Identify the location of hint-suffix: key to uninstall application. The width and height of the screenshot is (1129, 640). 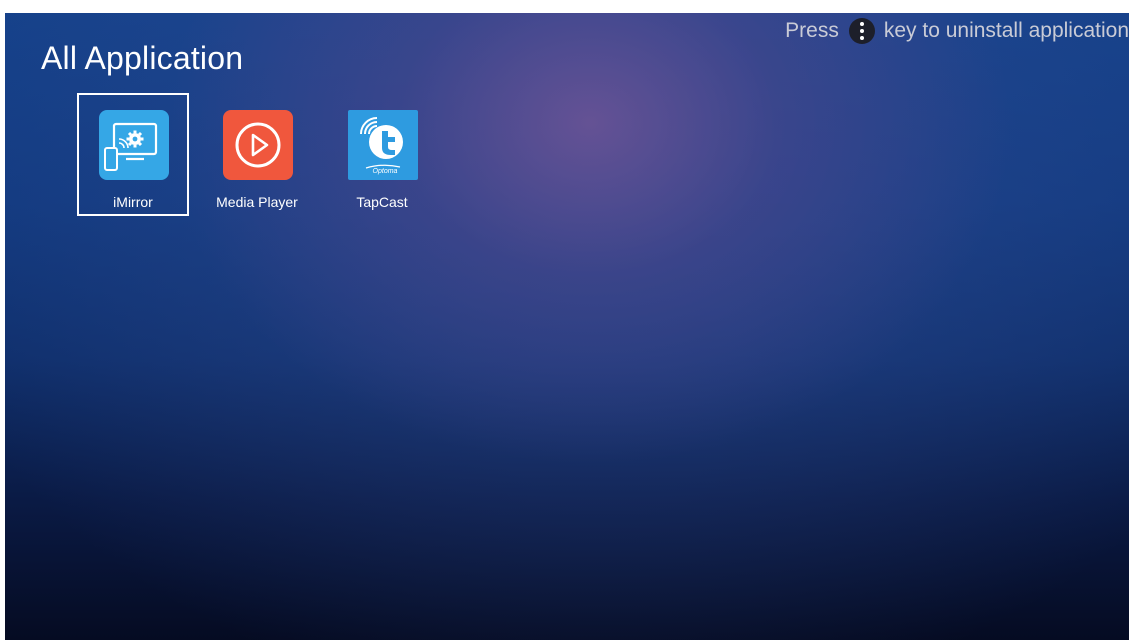
(1006, 30).